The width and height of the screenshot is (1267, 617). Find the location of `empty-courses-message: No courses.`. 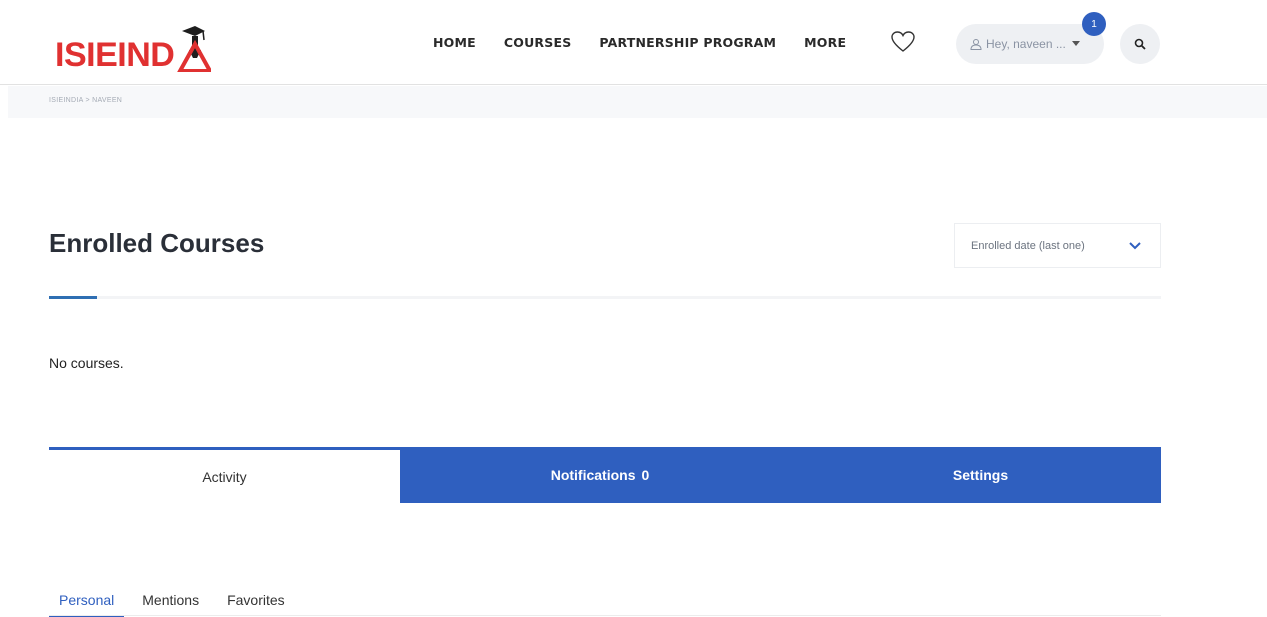

empty-courses-message: No courses. is located at coordinates (86, 363).